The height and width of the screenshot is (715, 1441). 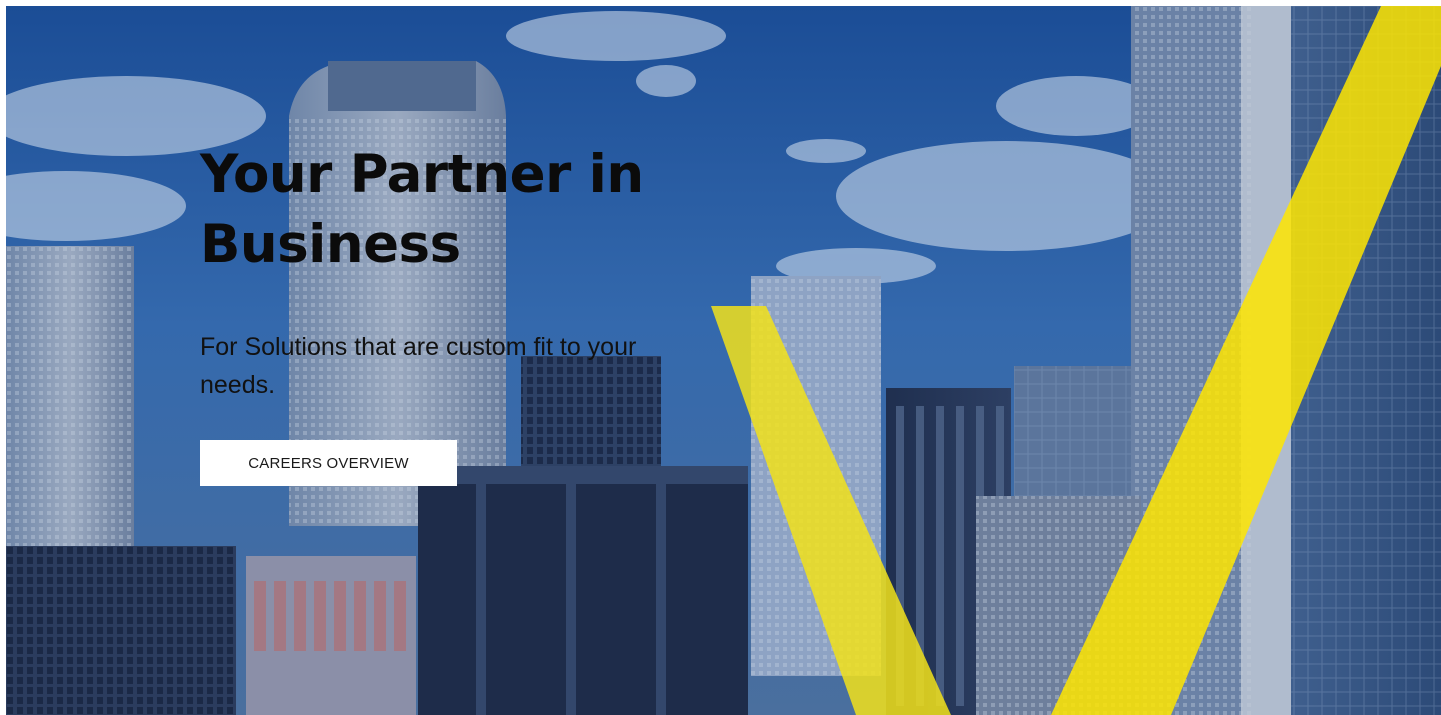 What do you see at coordinates (330, 244) in the screenshot?
I see `hero-title-line-2: Business` at bounding box center [330, 244].